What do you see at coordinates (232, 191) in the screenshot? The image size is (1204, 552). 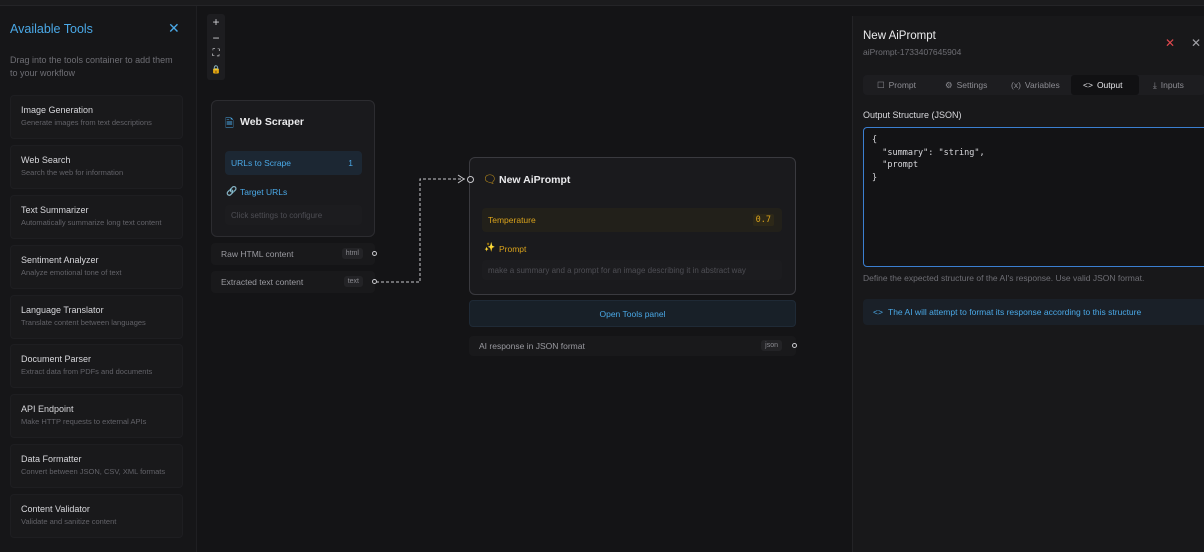 I see `link-icon: 🔗` at bounding box center [232, 191].